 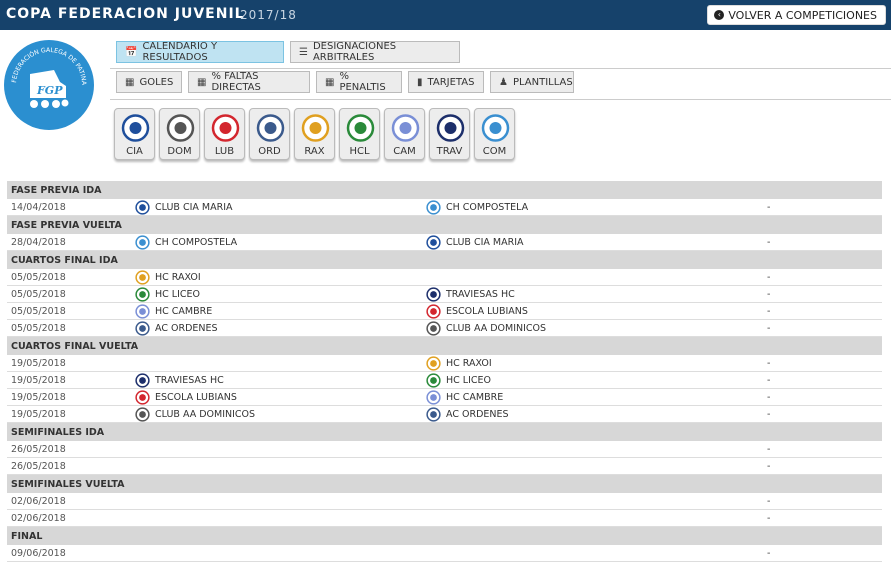 What do you see at coordinates (314, 134) in the screenshot?
I see `team-chip-rax: RAX` at bounding box center [314, 134].